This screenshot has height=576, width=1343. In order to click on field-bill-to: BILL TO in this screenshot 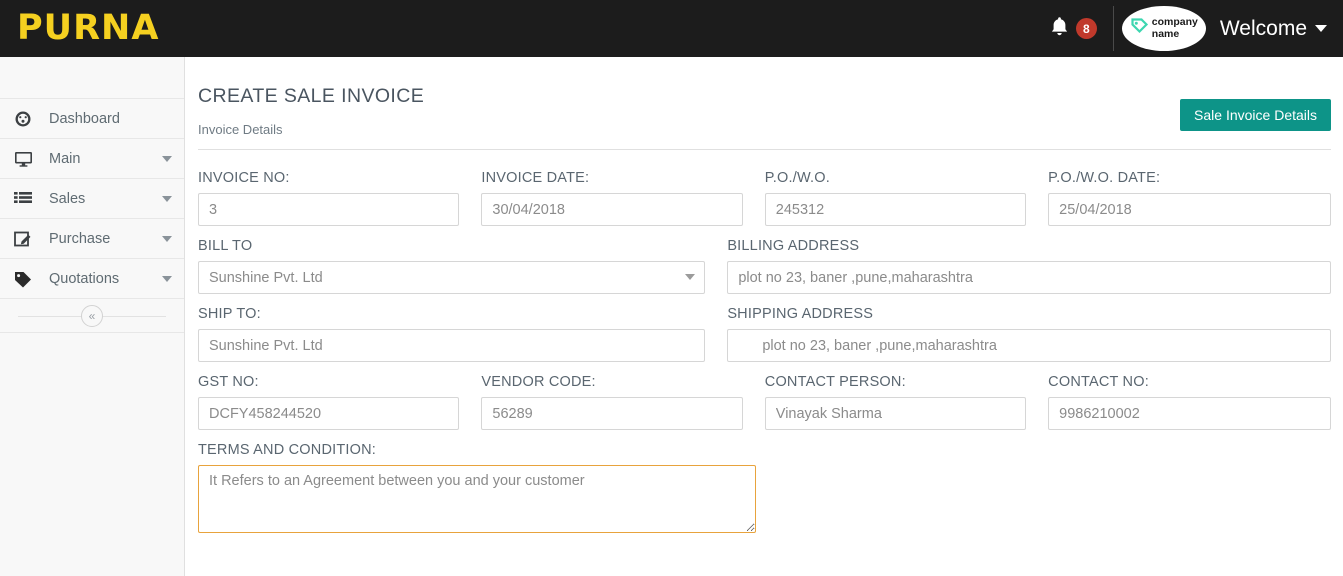, I will do `click(462, 260)`.